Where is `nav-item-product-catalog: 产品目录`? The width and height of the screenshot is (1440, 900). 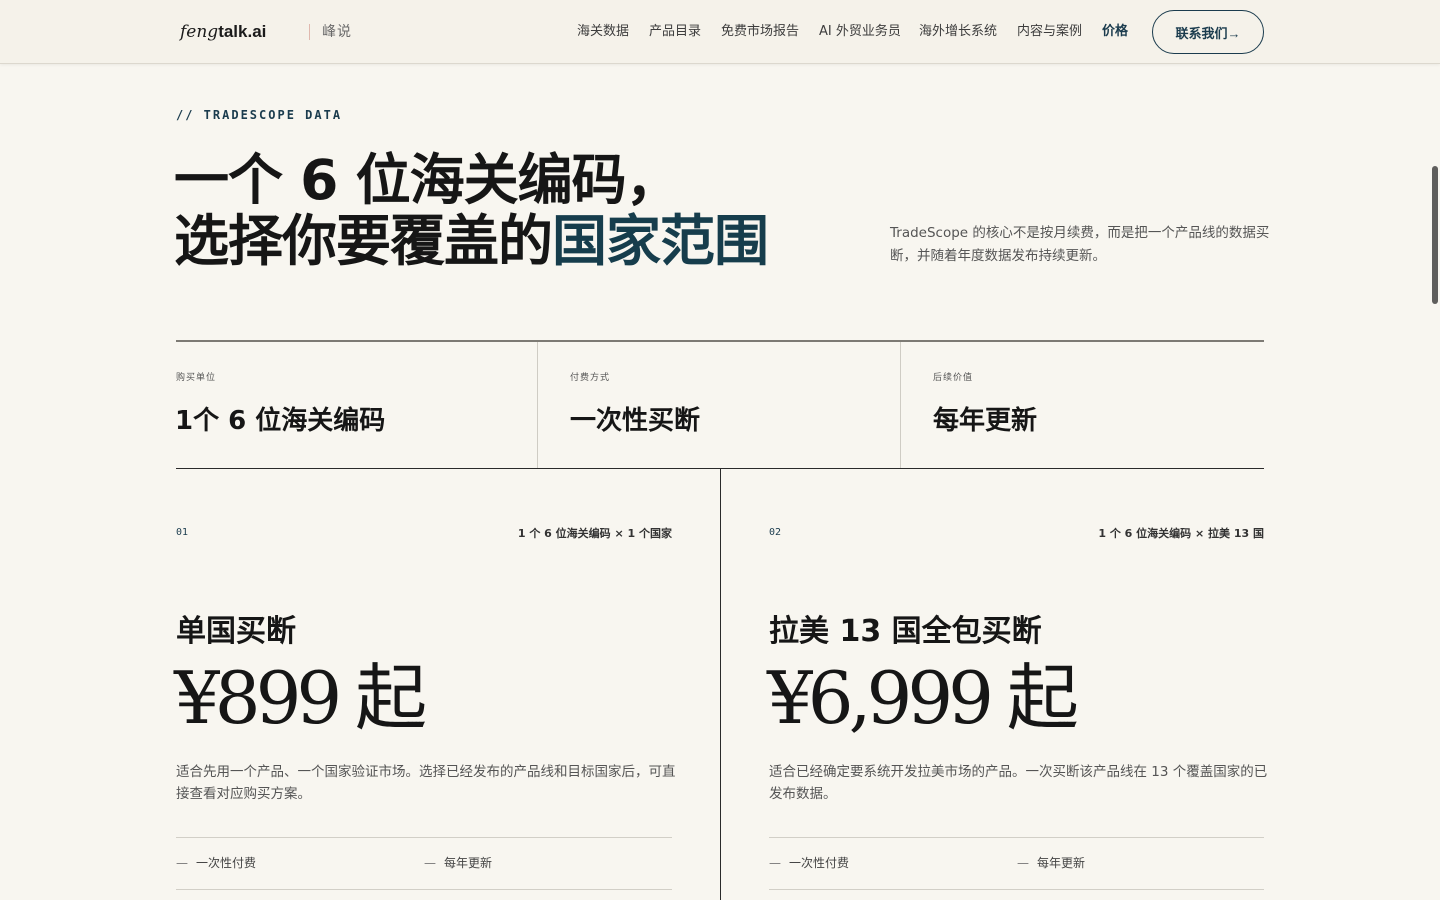
nav-item-product-catalog: 产品目录 is located at coordinates (675, 32).